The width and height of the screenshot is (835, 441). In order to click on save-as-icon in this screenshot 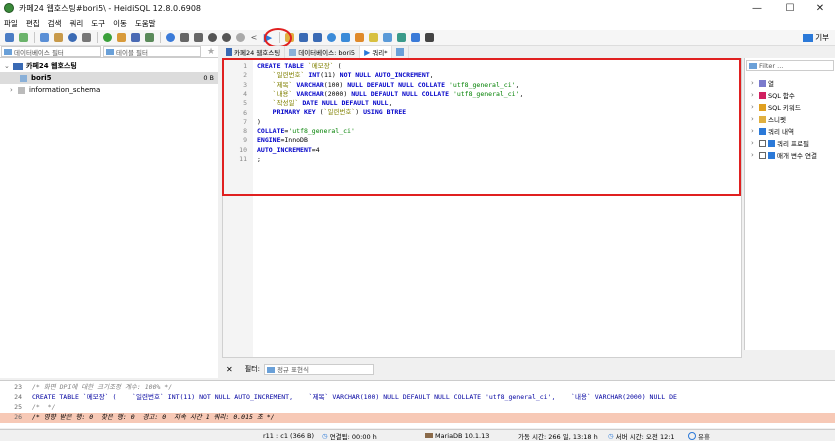, I will do `click(317, 38)`.